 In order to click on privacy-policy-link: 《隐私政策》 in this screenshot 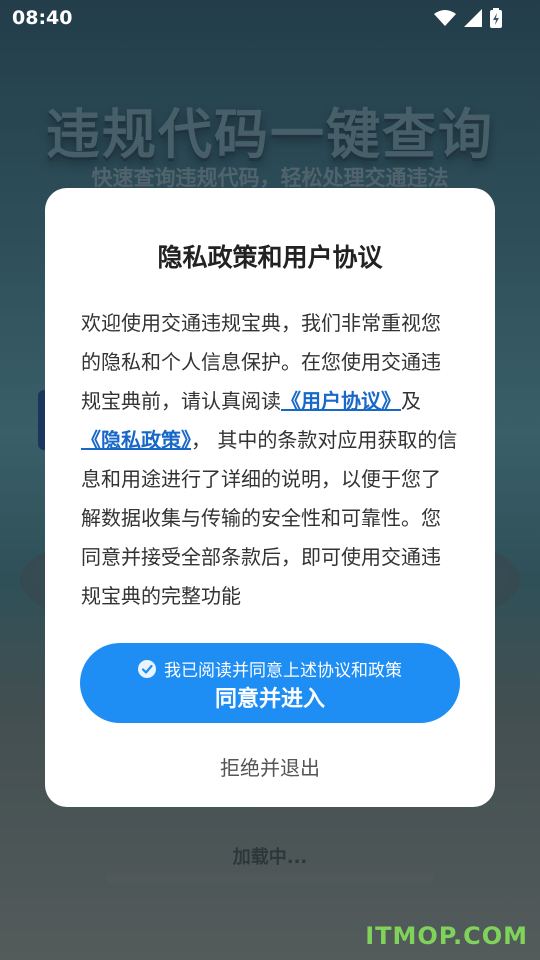, I will do `click(136, 440)`.